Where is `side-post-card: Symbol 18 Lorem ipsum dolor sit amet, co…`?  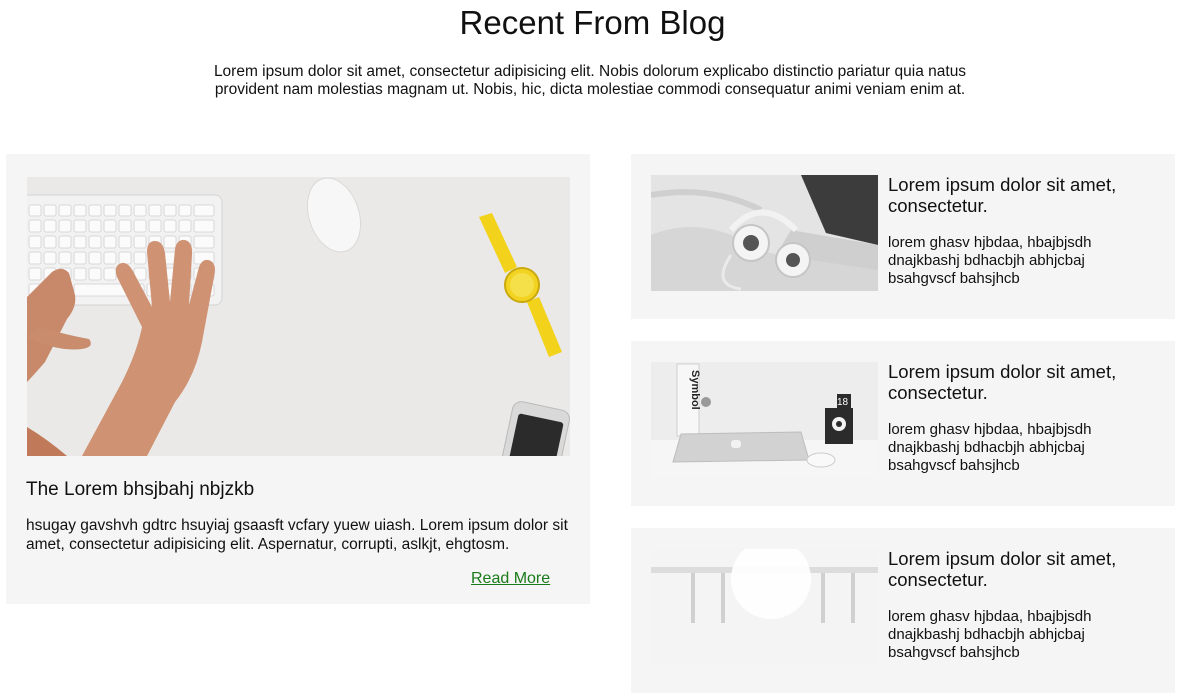
side-post-card: Symbol 18 Lorem ipsum dolor sit amet, co… is located at coordinates (903, 423).